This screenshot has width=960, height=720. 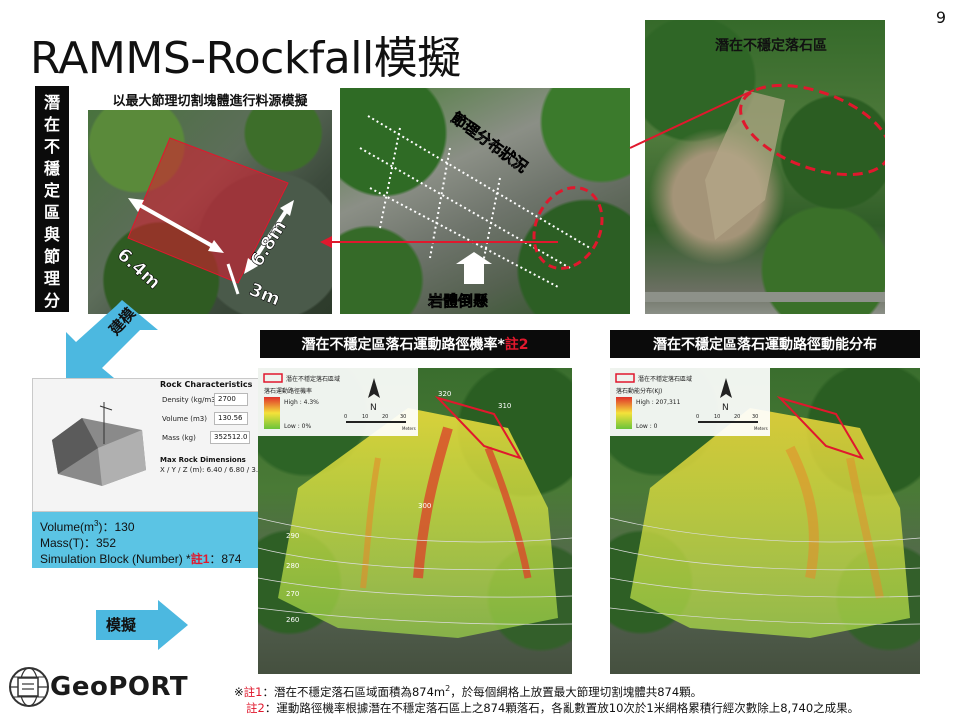 What do you see at coordinates (51, 124) in the screenshot?
I see `vertical-label-char: 在` at bounding box center [51, 124].